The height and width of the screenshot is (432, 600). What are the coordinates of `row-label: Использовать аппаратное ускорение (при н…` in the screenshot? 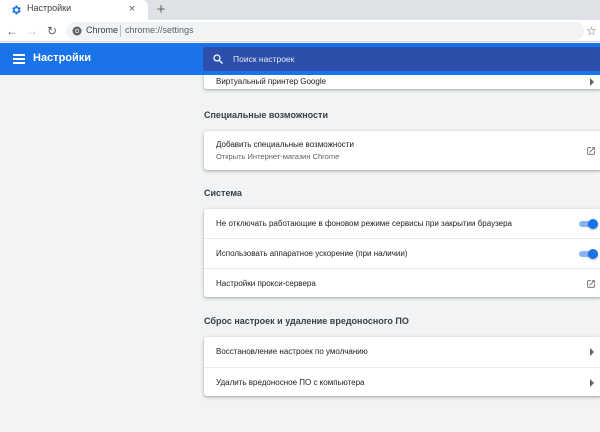 It's located at (312, 253).